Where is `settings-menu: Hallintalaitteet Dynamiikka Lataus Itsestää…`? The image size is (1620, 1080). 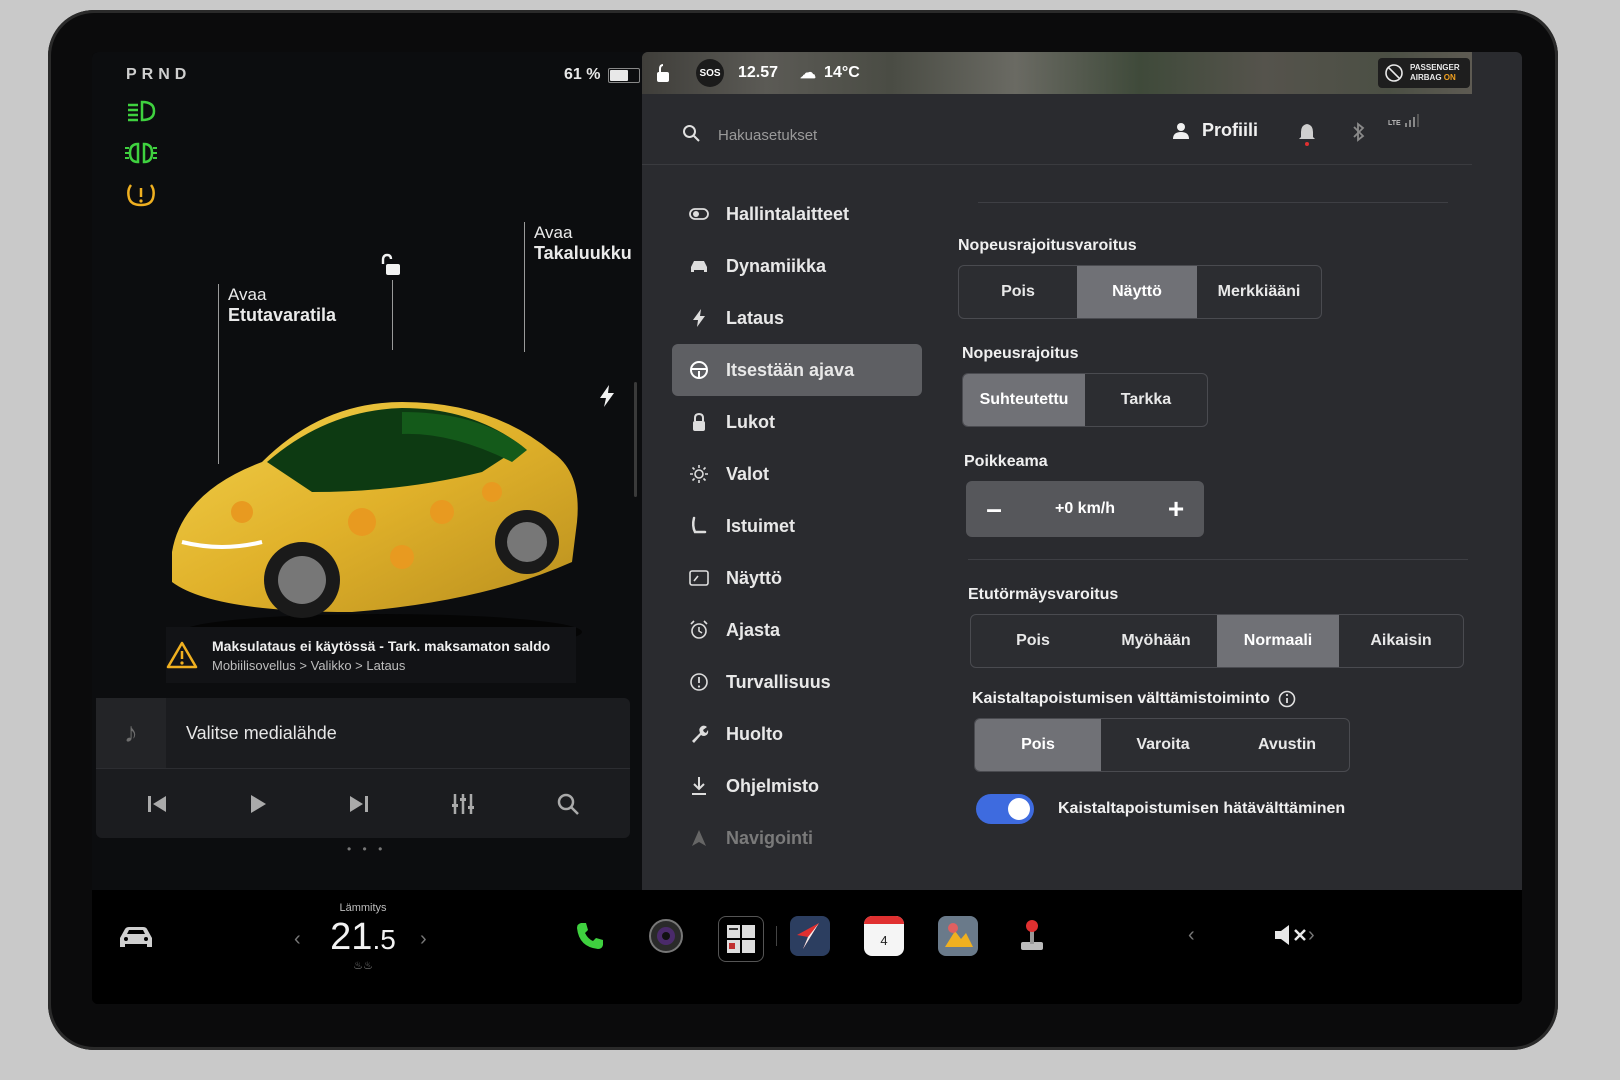 settings-menu: Hallintalaitteet Dynamiikka Lataus Itsestää… is located at coordinates (797, 526).